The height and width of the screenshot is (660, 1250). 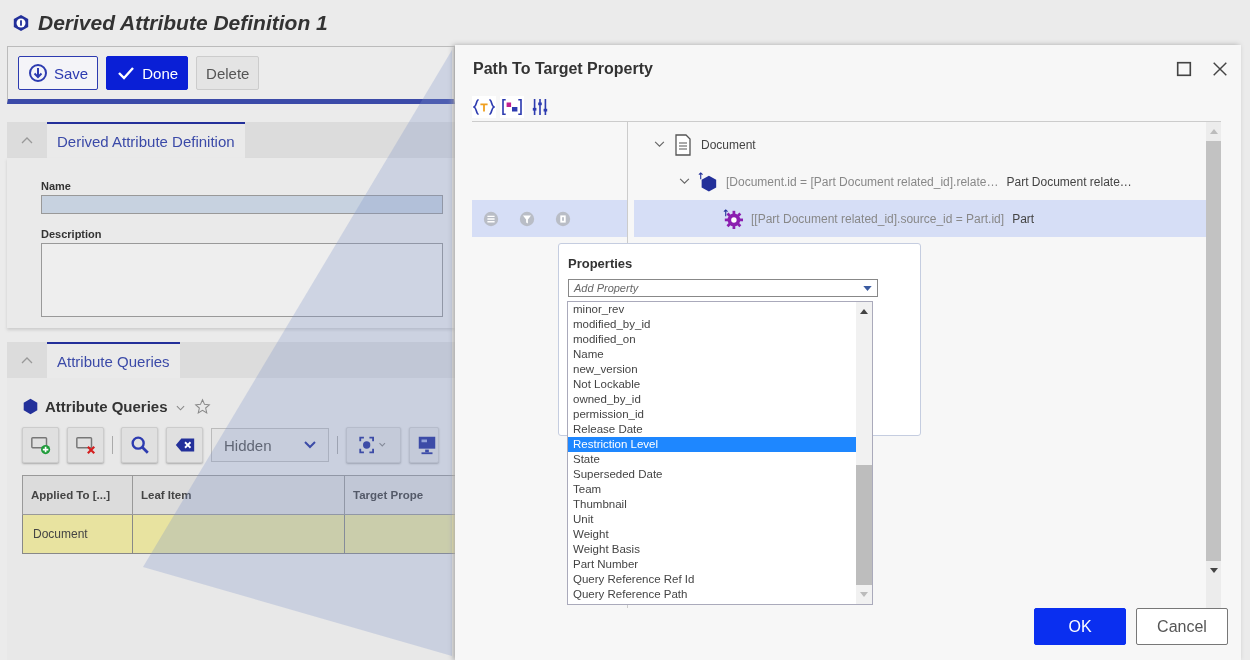 I want to click on star-icon, so click(x=202, y=406).